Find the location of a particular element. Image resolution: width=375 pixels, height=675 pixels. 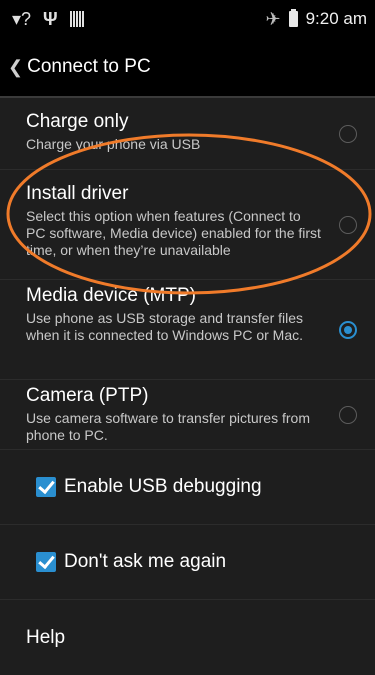

page-title: Connect to PC is located at coordinates (89, 66).